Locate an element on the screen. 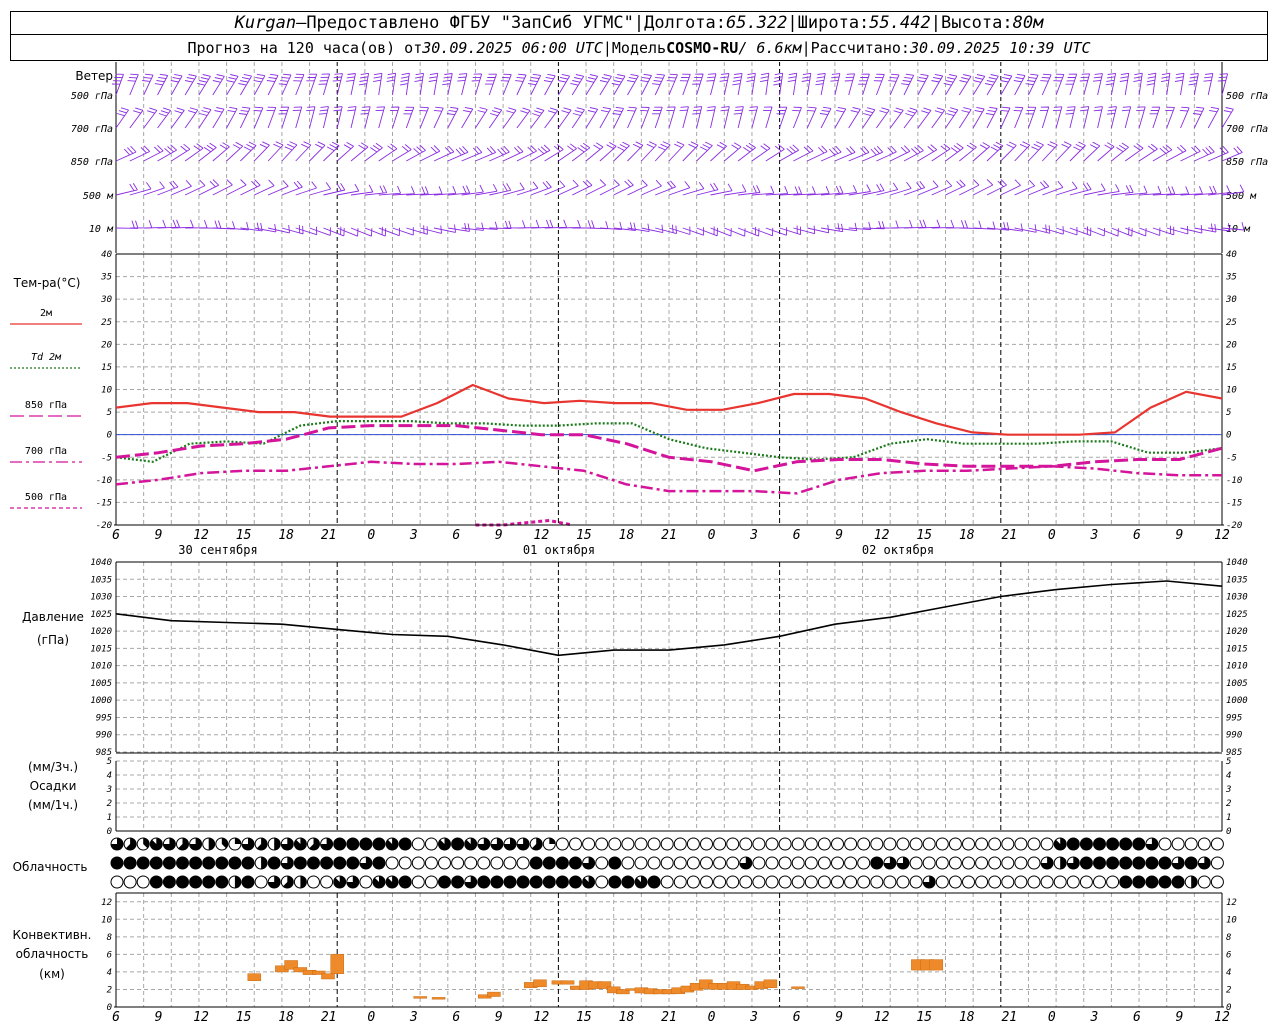 This screenshot has height=1024, width=1280. hour-tick-label: 21 is located at coordinates (669, 535).